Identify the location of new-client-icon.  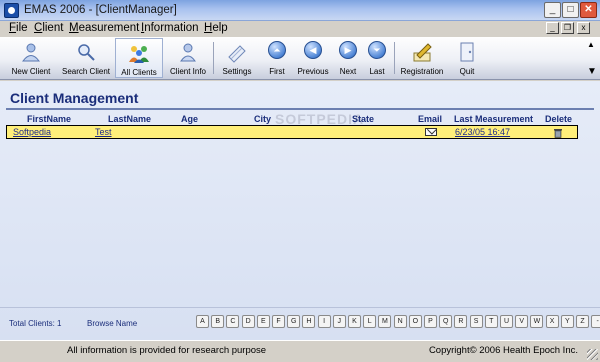
(31, 52).